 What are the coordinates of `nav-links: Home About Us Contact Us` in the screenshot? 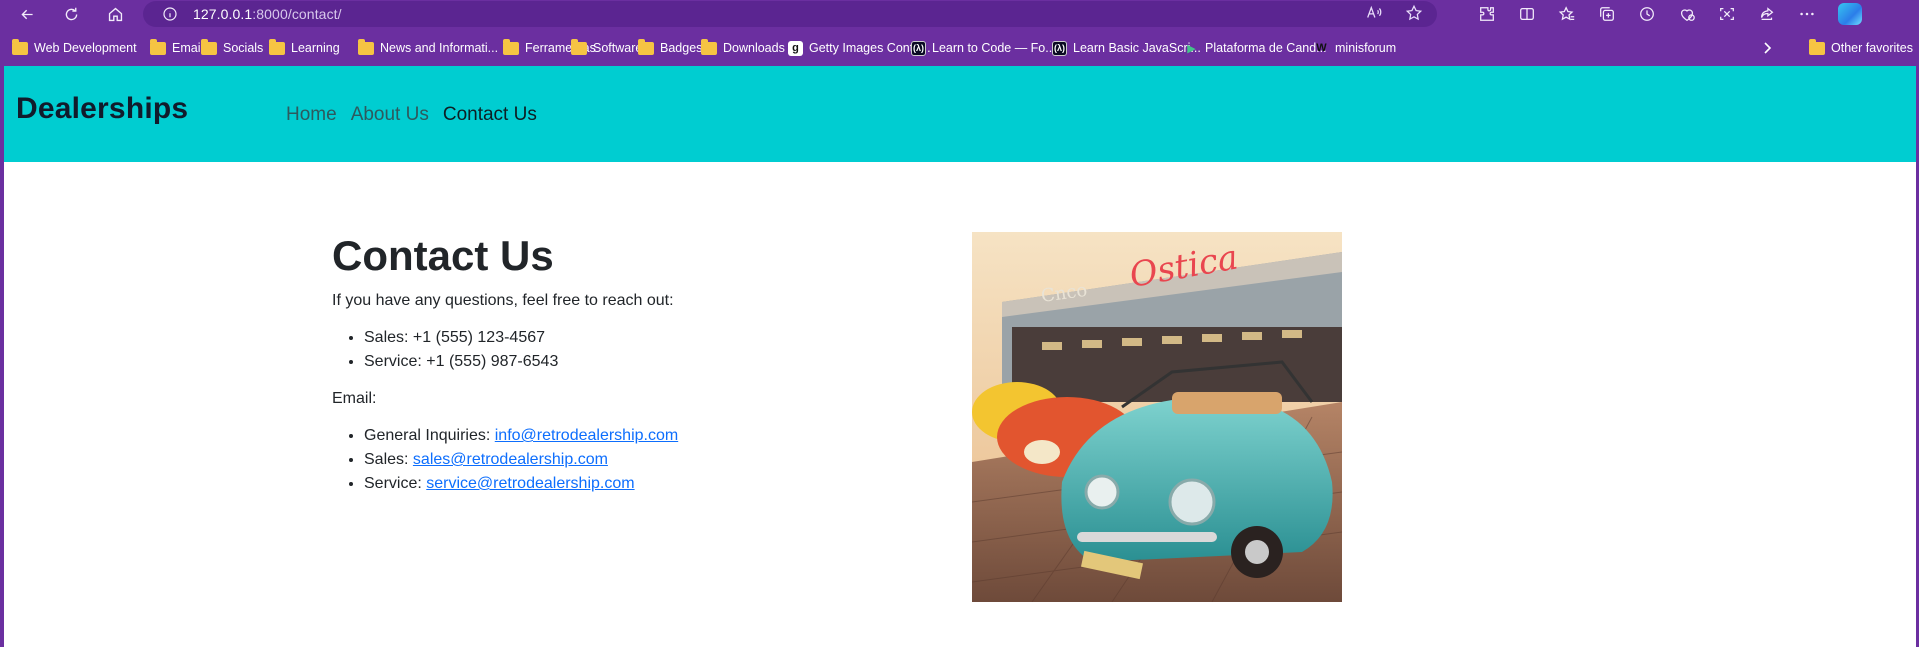 It's located at (411, 115).